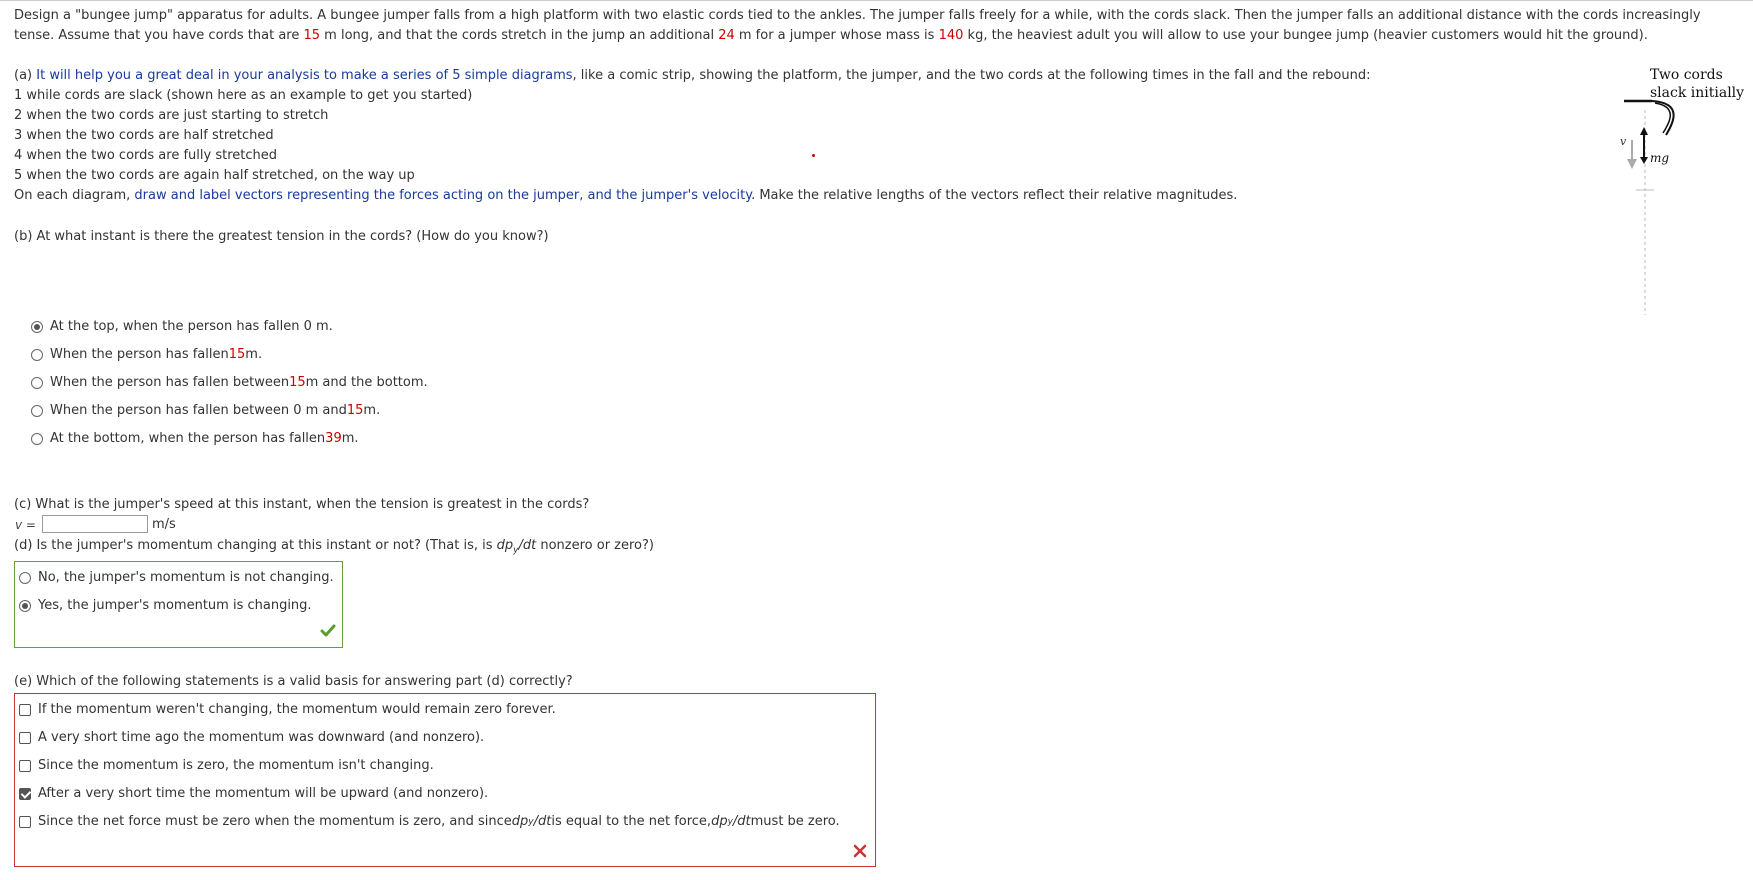 The width and height of the screenshot is (1753, 880). What do you see at coordinates (95, 524) in the screenshot?
I see `speed-input` at bounding box center [95, 524].